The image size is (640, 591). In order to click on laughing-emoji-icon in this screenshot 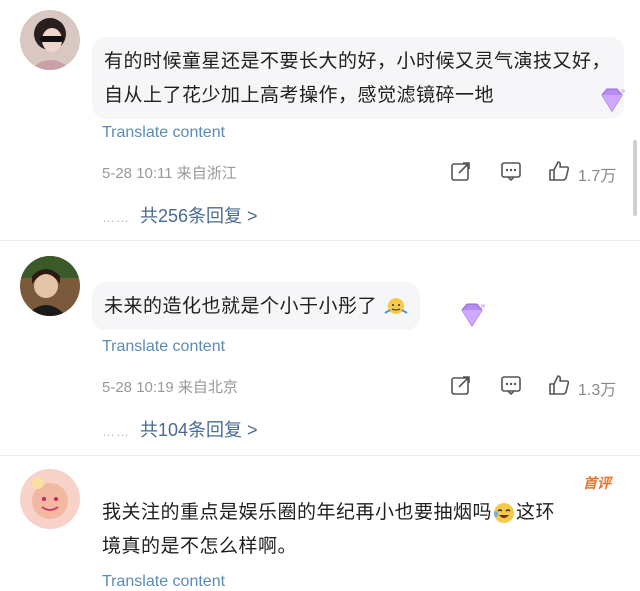, I will do `click(504, 512)`.